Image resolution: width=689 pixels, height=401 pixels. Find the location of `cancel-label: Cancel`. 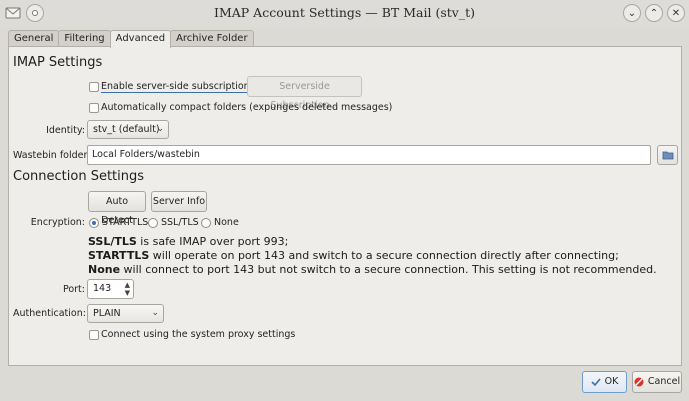

cancel-label: Cancel is located at coordinates (664, 381).